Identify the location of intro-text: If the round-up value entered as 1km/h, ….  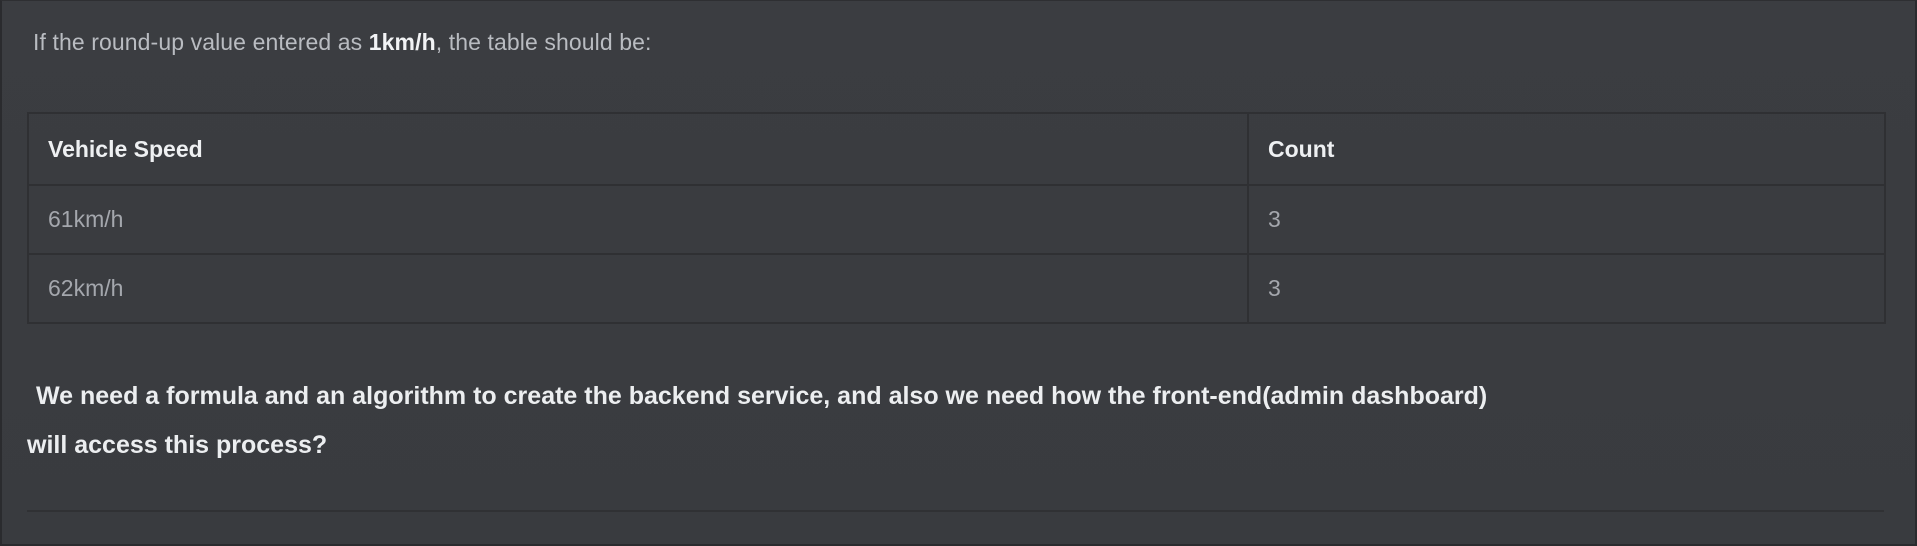
(342, 42).